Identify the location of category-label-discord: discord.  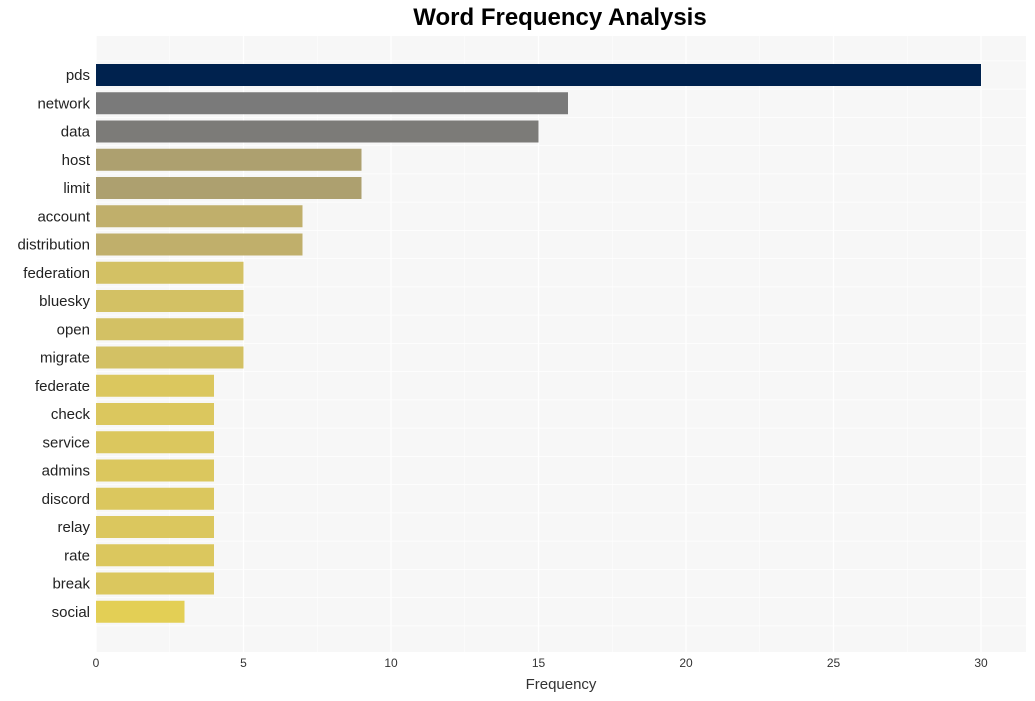
(66, 499).